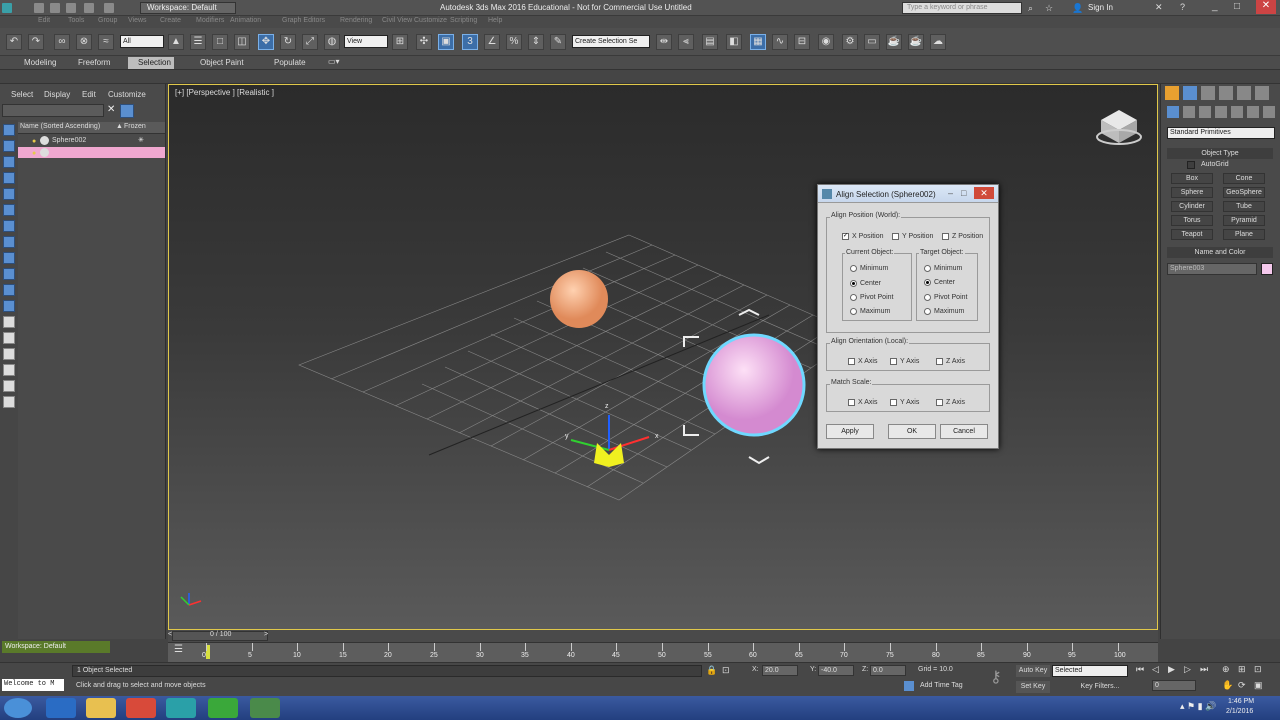  Describe the element at coordinates (62, 42) in the screenshot. I see `link-icon: ∞` at that location.